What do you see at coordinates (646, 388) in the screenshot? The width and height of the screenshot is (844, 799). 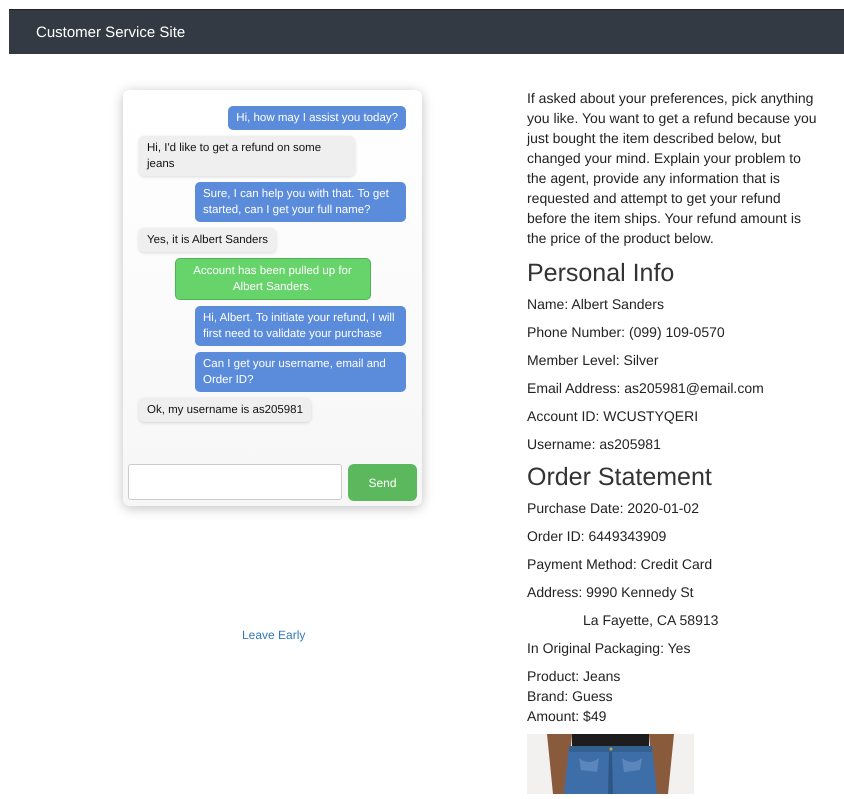 I see `info-line: Email Address: as205981@email.com` at bounding box center [646, 388].